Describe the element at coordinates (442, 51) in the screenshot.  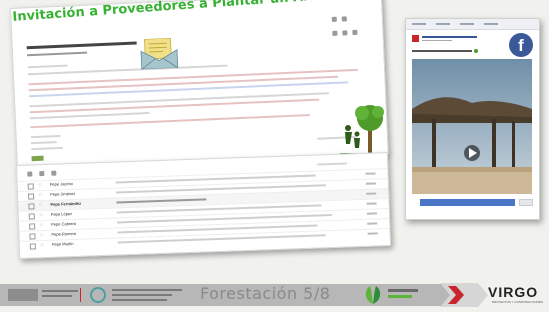
I see `post-text` at that location.